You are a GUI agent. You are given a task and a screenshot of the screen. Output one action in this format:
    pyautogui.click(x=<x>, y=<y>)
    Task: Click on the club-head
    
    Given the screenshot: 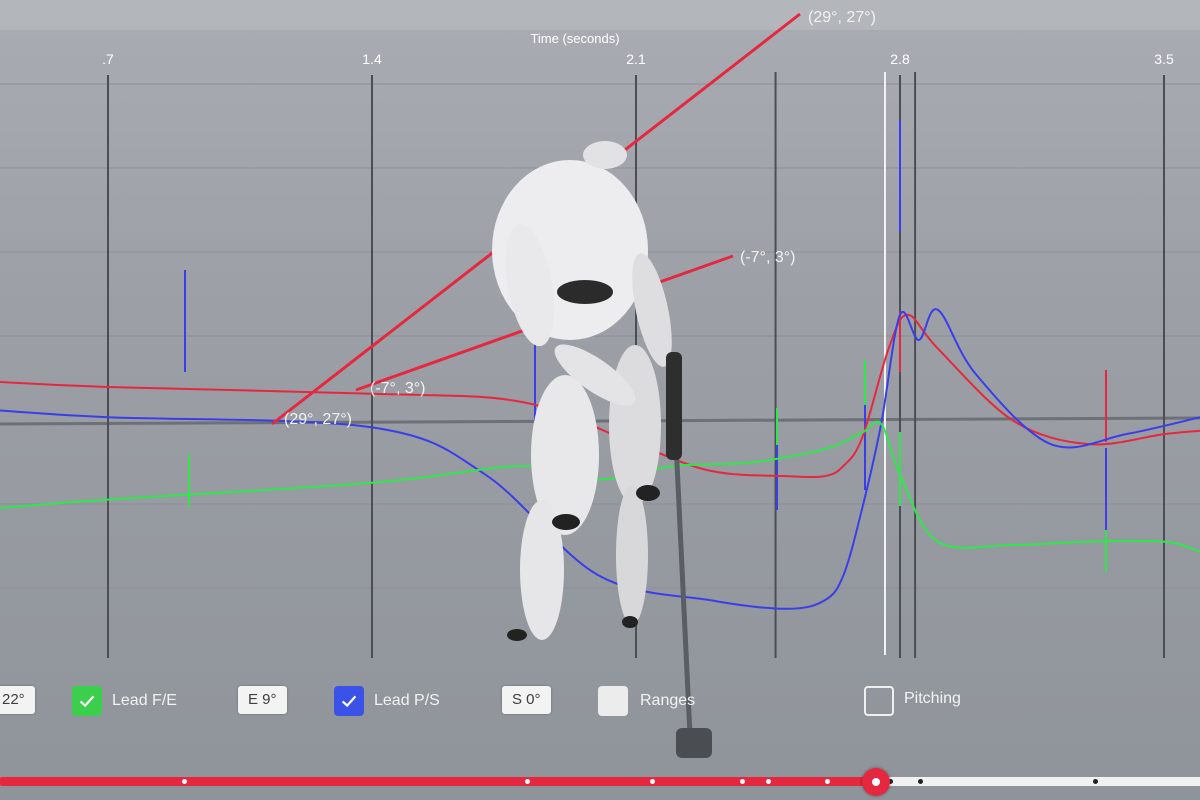 What is the action you would take?
    pyautogui.click(x=694, y=743)
    